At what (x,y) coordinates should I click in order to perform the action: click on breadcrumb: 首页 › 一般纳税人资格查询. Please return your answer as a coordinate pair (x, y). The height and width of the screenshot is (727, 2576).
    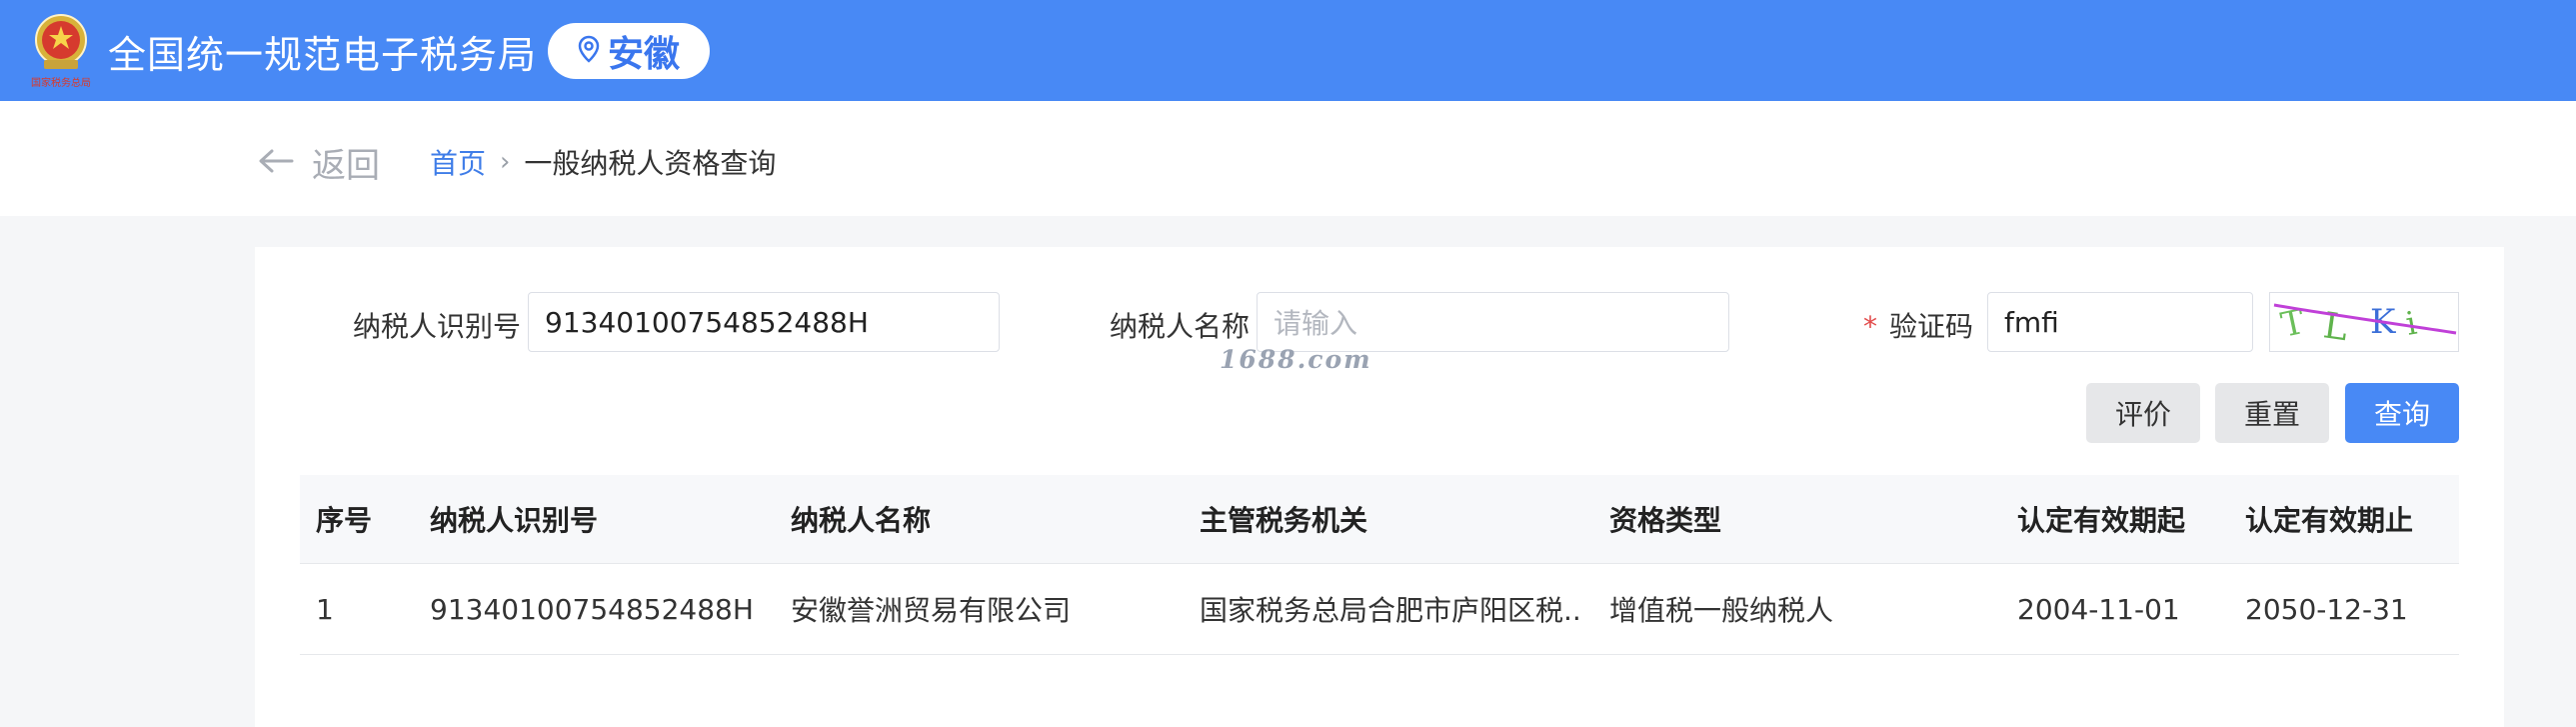
    Looking at the image, I should click on (603, 162).